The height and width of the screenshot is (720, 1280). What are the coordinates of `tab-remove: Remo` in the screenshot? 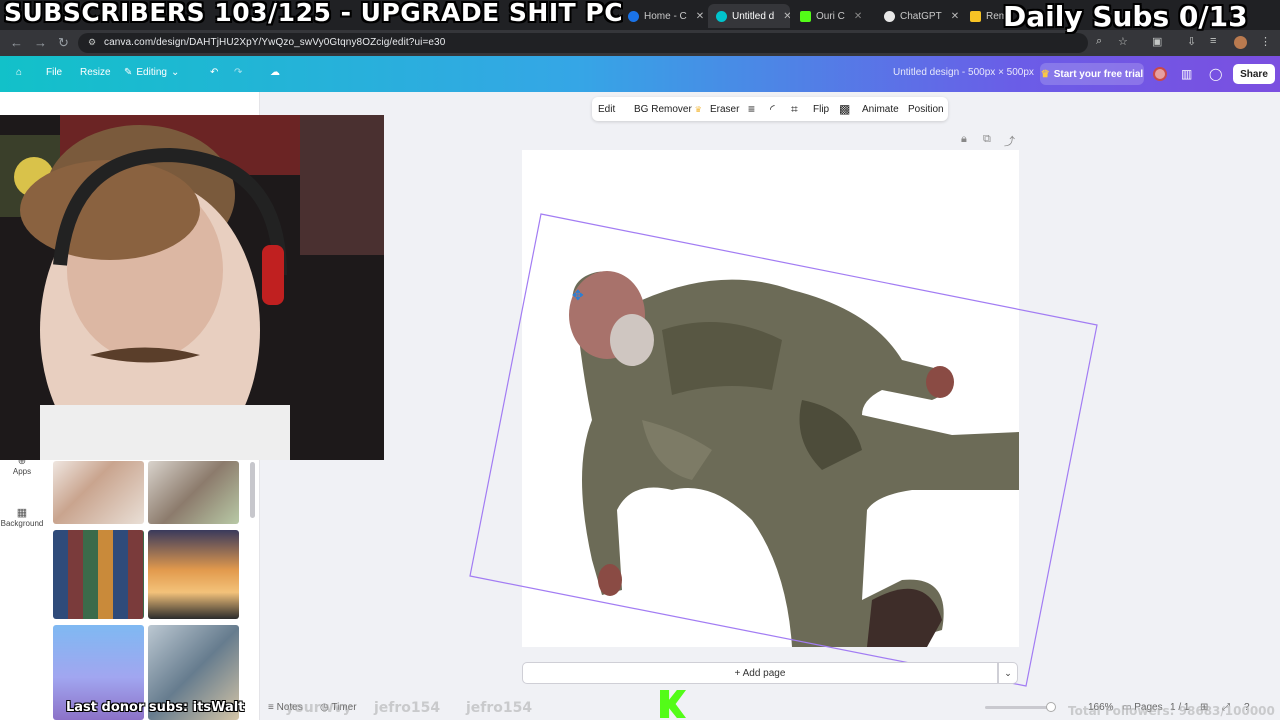 It's located at (984, 16).